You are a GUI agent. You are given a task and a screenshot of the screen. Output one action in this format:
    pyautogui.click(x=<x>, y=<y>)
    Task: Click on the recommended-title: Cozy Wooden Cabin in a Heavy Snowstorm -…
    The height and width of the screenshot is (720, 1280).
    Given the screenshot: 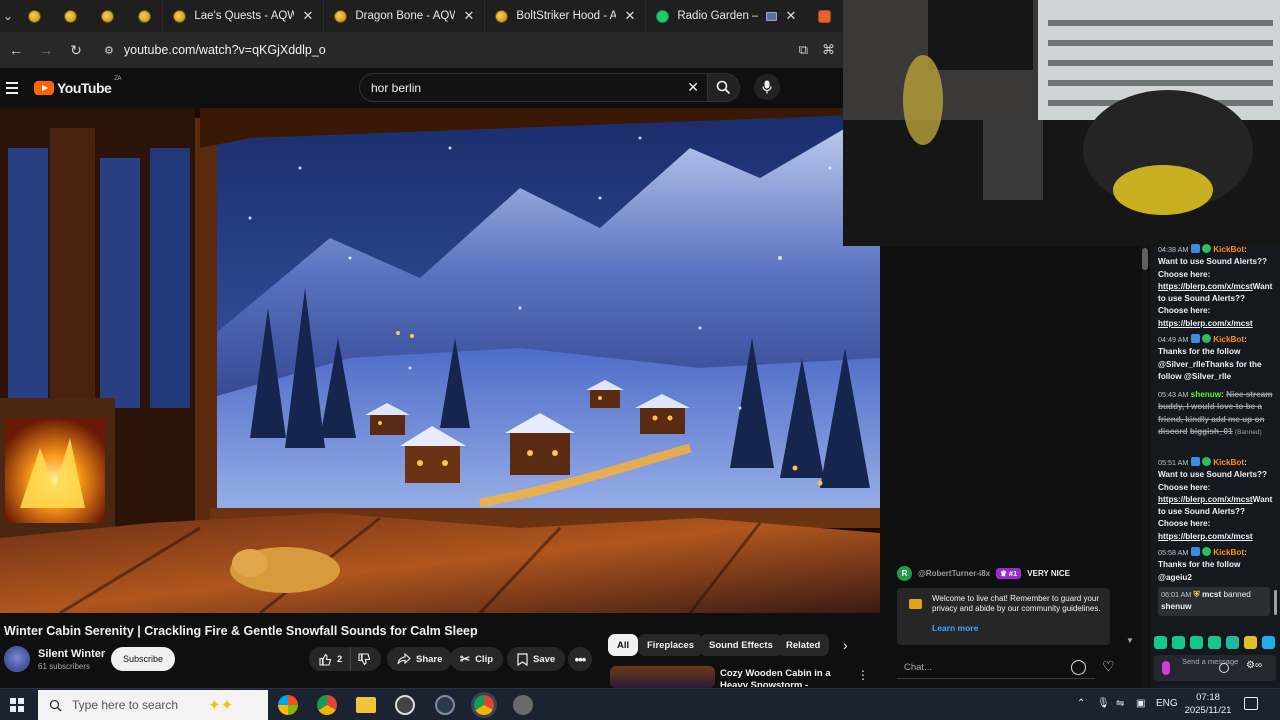 What is the action you would take?
    pyautogui.click(x=785, y=677)
    